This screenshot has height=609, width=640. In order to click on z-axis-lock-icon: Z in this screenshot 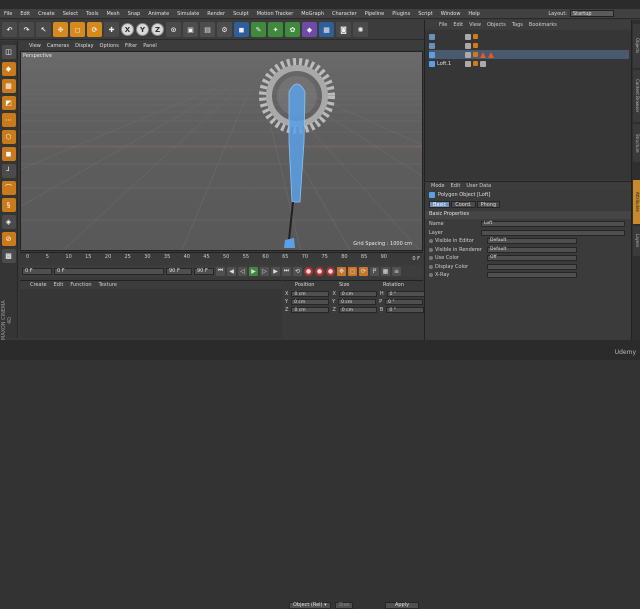, I will do `click(157, 29)`.